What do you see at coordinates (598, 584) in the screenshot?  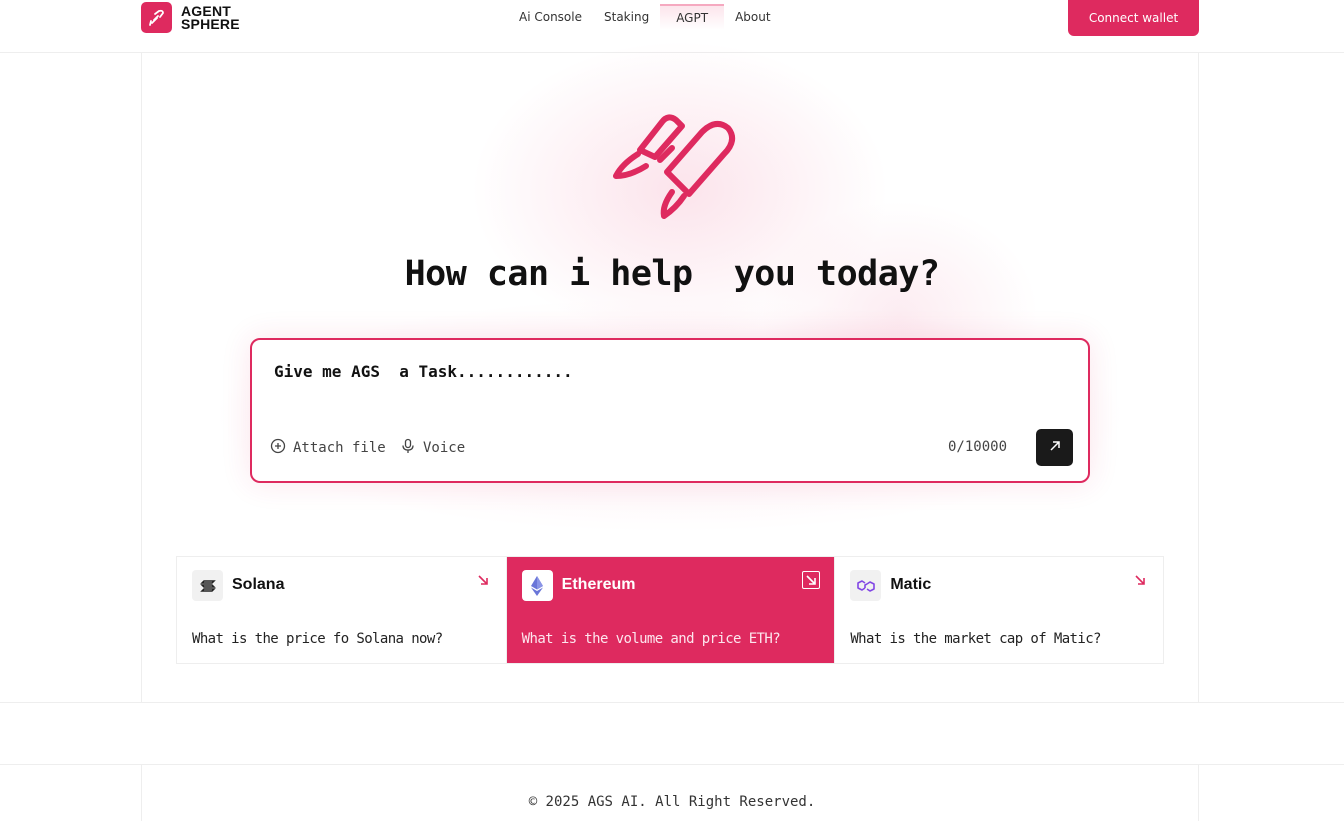 I see `card-title: Ethereum` at bounding box center [598, 584].